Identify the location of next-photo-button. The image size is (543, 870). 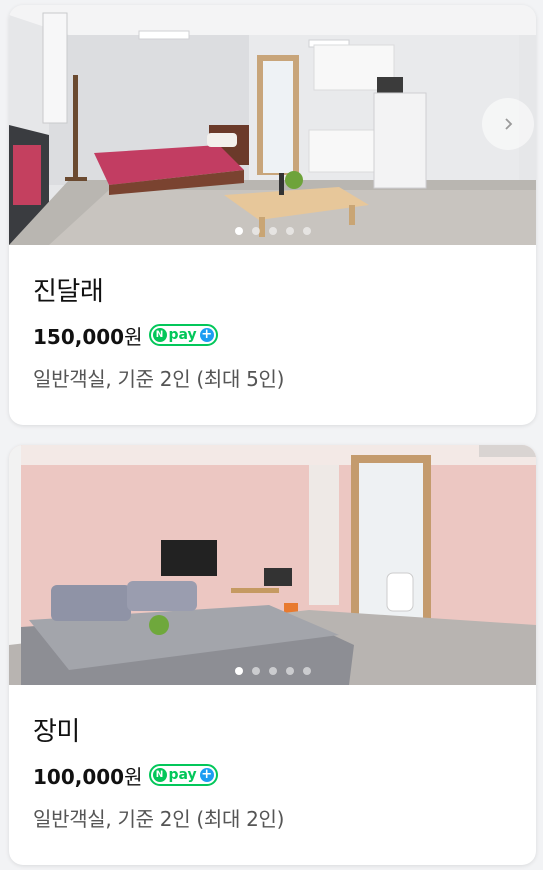
(508, 124).